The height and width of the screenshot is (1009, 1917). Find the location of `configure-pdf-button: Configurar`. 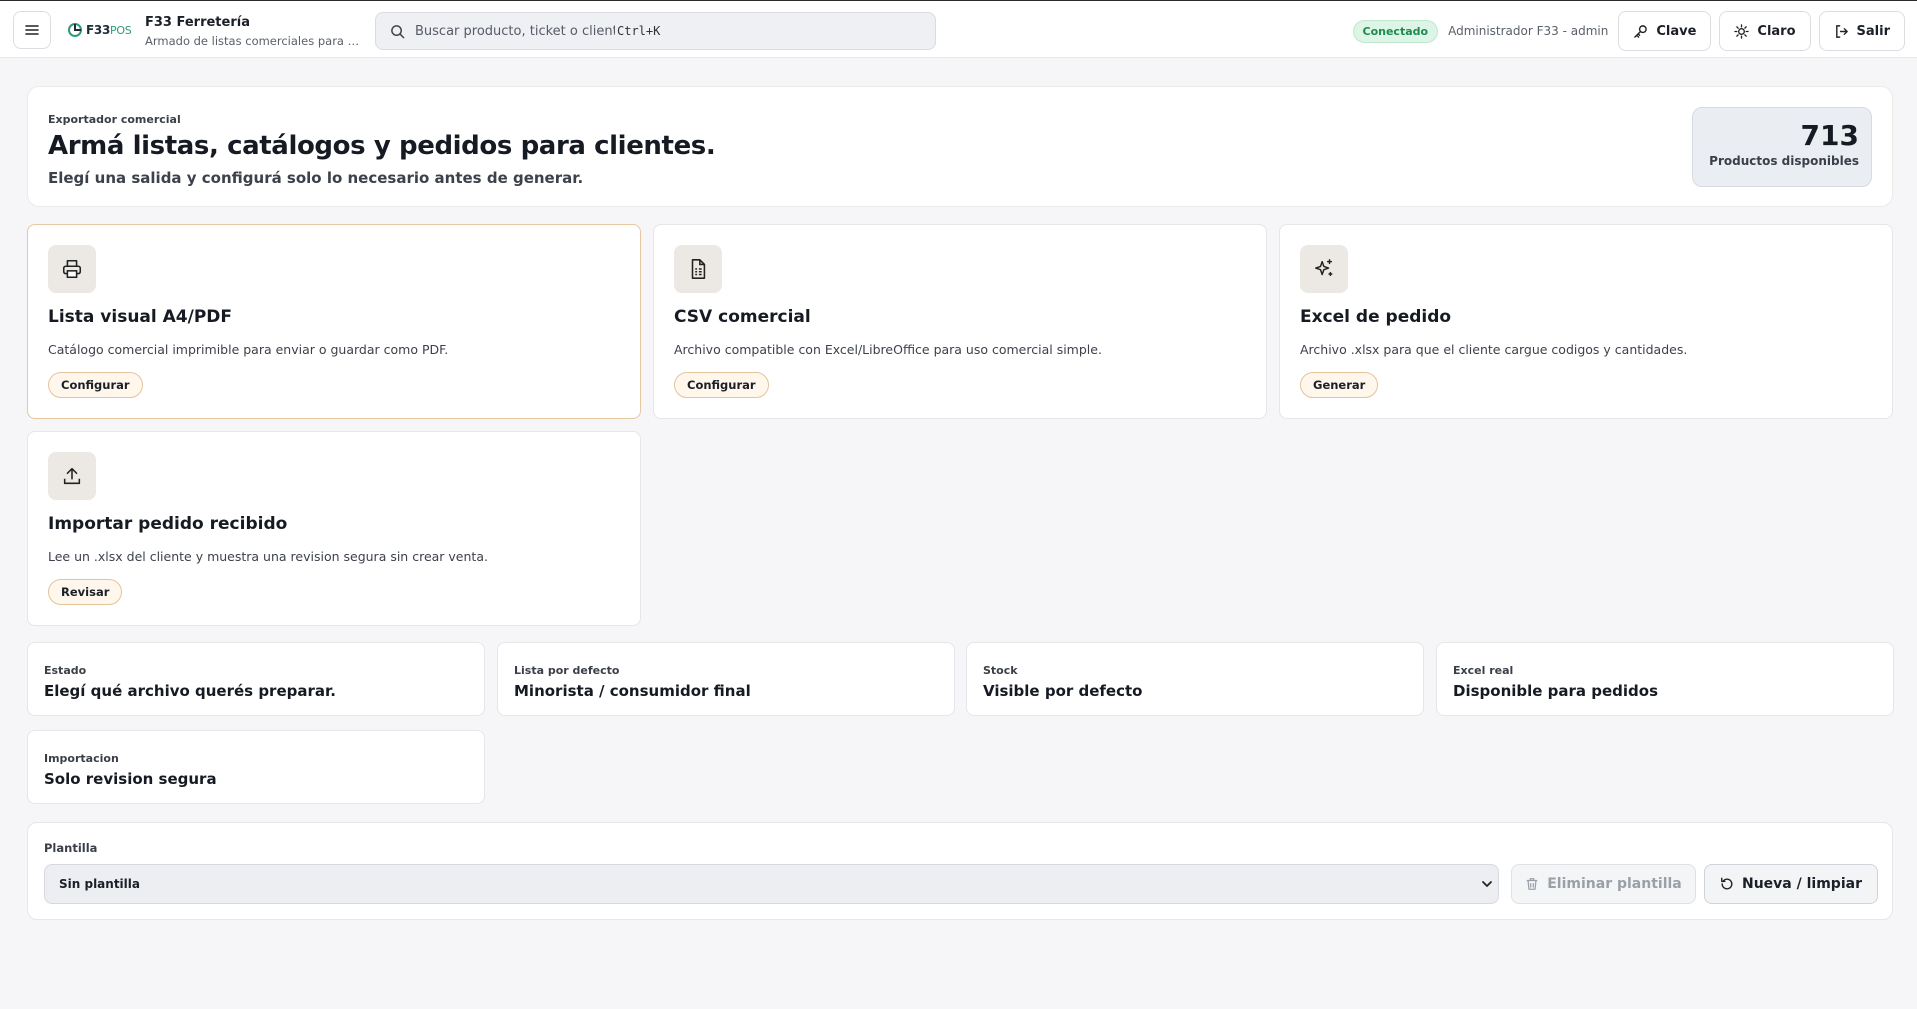

configure-pdf-button: Configurar is located at coordinates (95, 385).